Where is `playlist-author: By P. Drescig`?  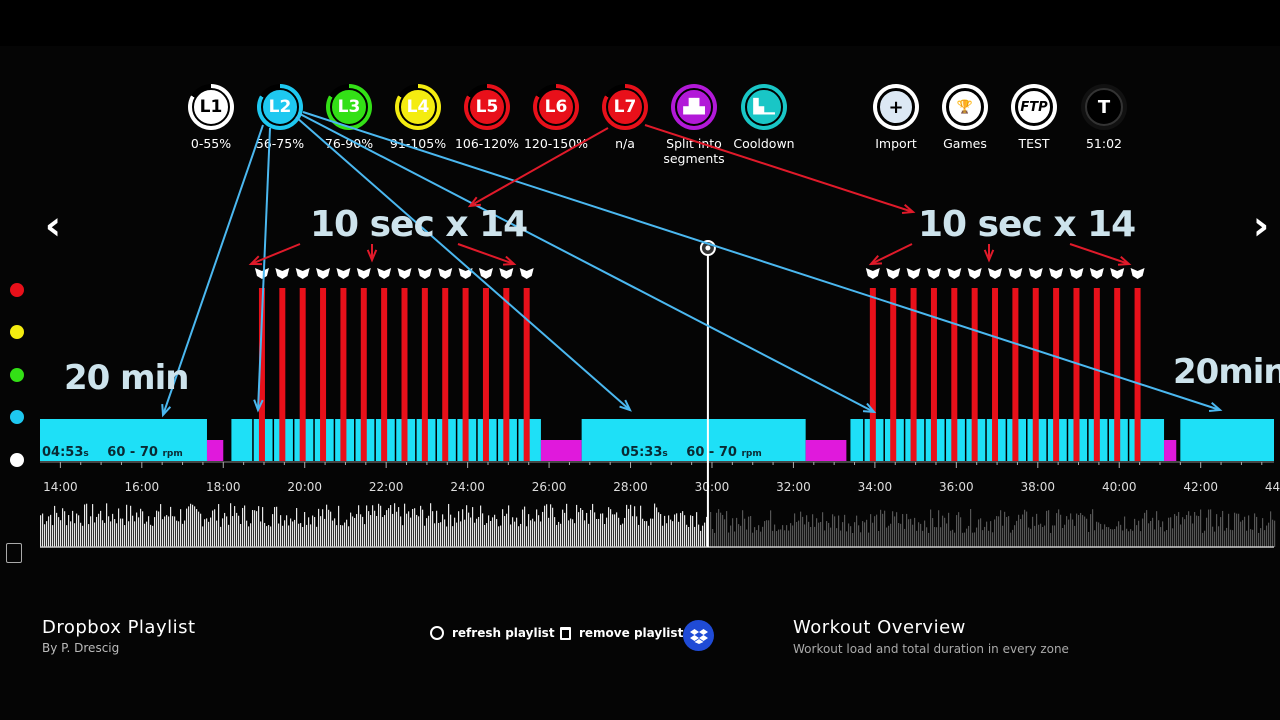
playlist-author: By P. Drescig is located at coordinates (81, 648).